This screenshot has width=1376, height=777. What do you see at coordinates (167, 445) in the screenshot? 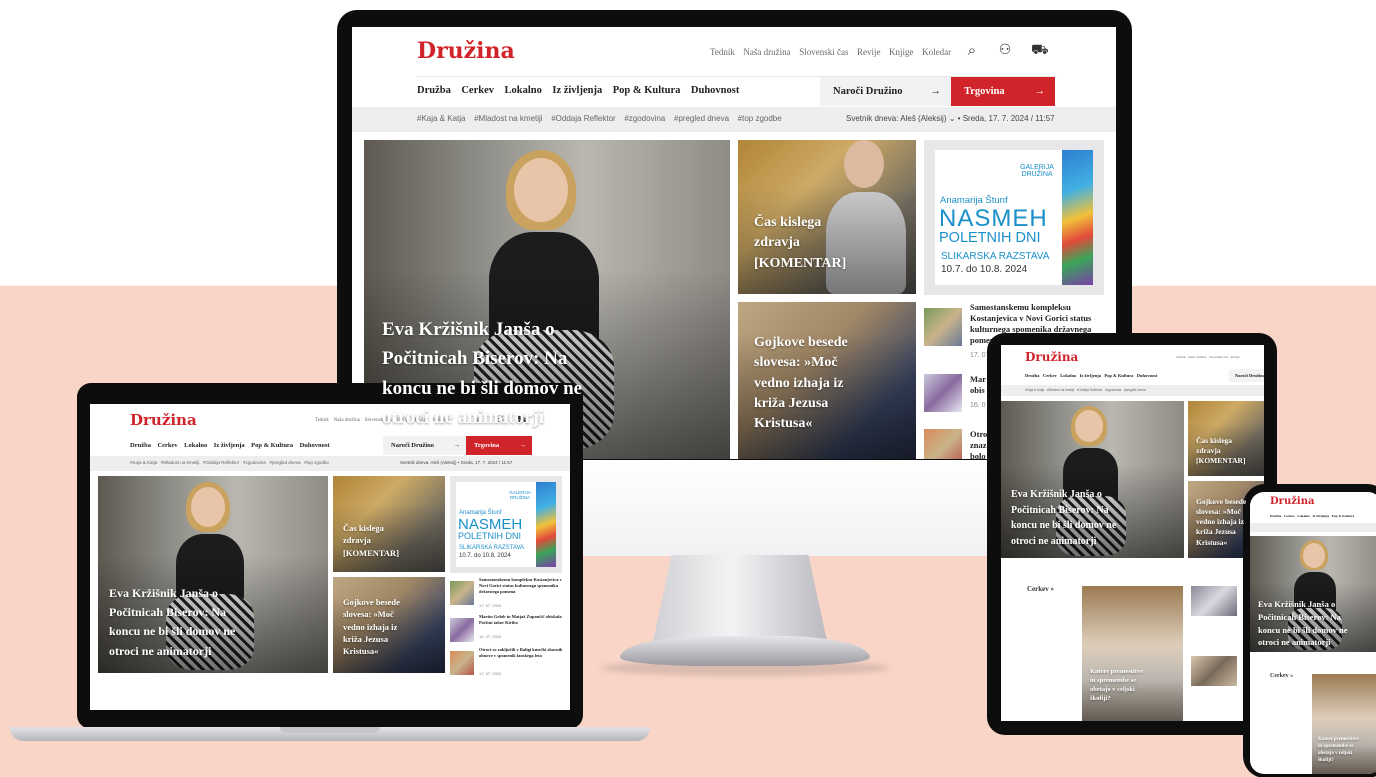
I see `nav-item: Cerkev` at bounding box center [167, 445].